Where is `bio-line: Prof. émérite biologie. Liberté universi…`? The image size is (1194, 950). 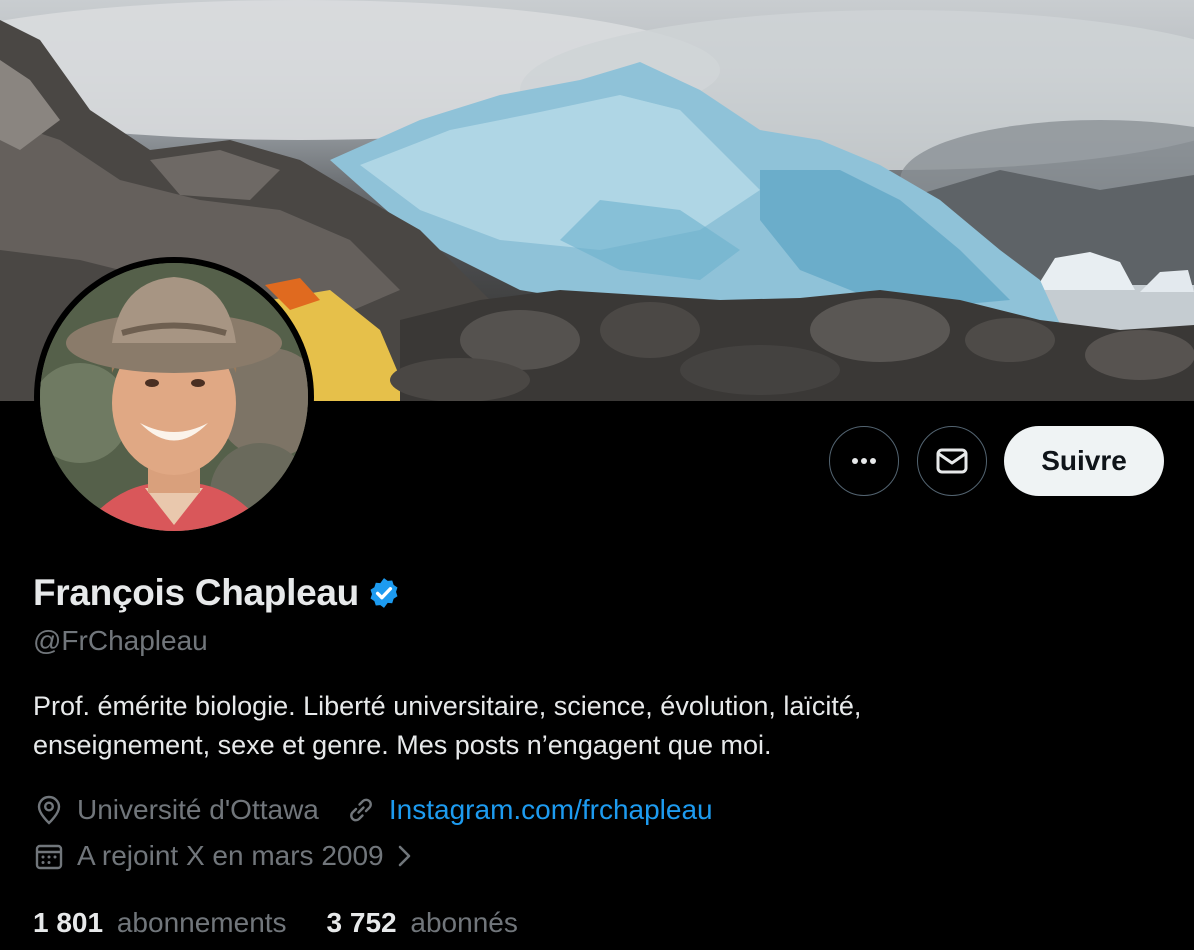
bio-line: Prof. émérite biologie. Liberté universi… is located at coordinates (447, 706).